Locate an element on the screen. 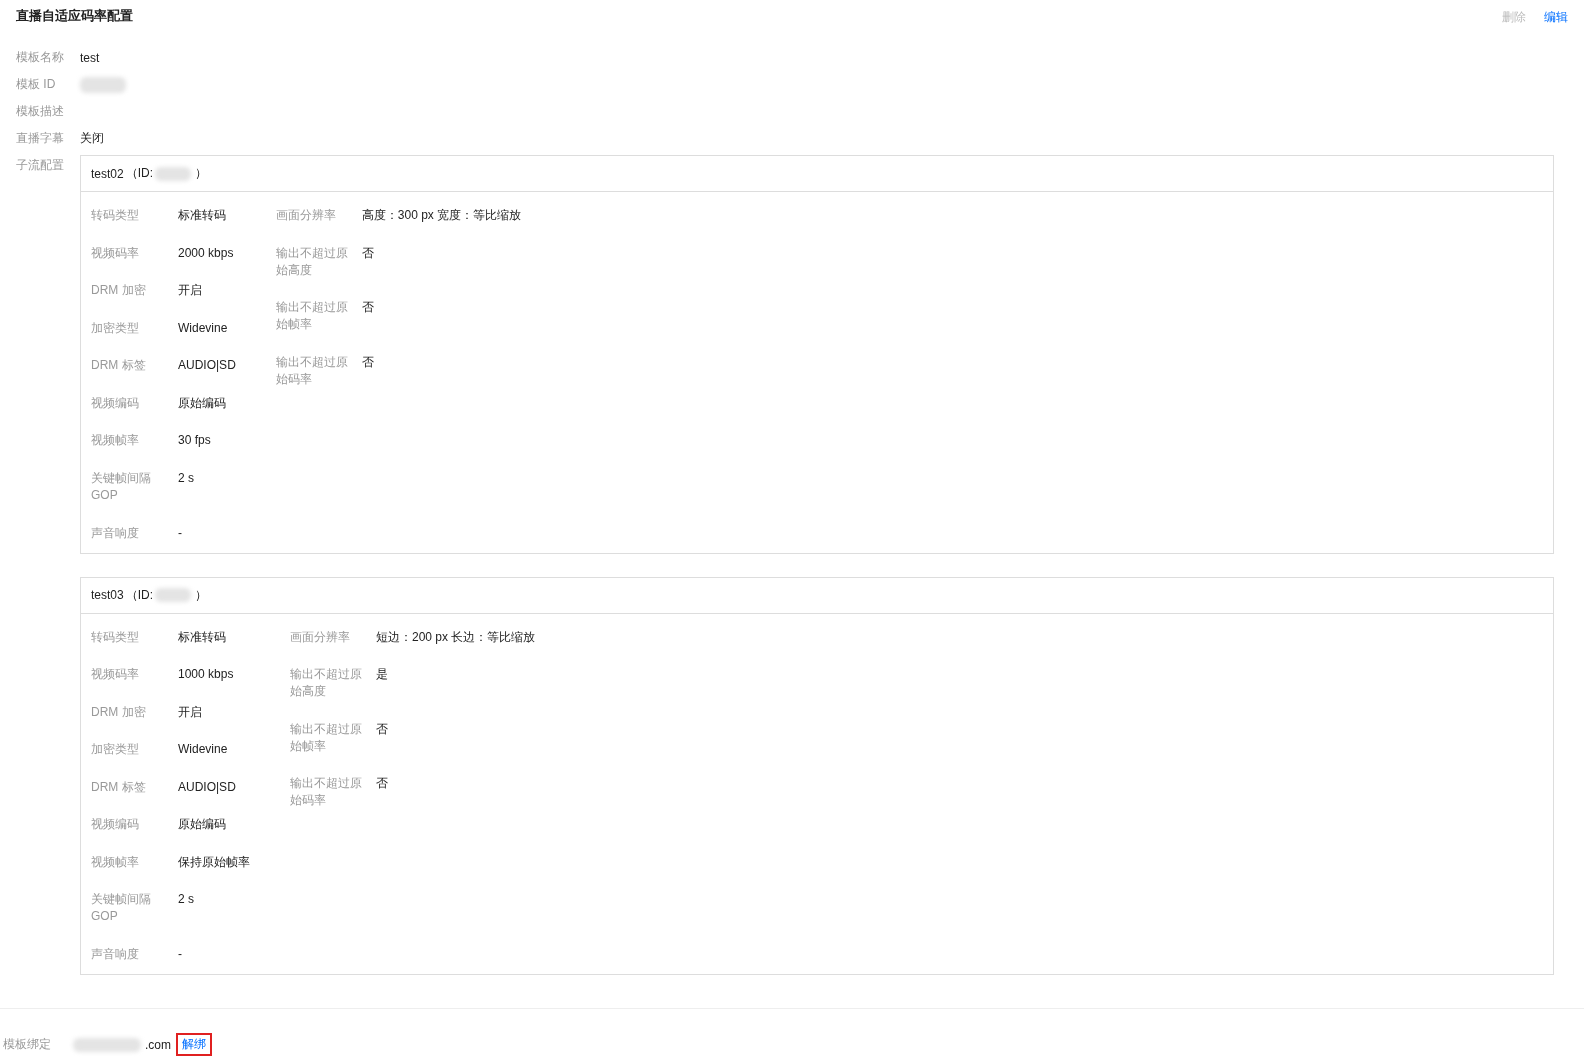 This screenshot has height=1061, width=1584. field-label: 直播字幕 is located at coordinates (40, 138).